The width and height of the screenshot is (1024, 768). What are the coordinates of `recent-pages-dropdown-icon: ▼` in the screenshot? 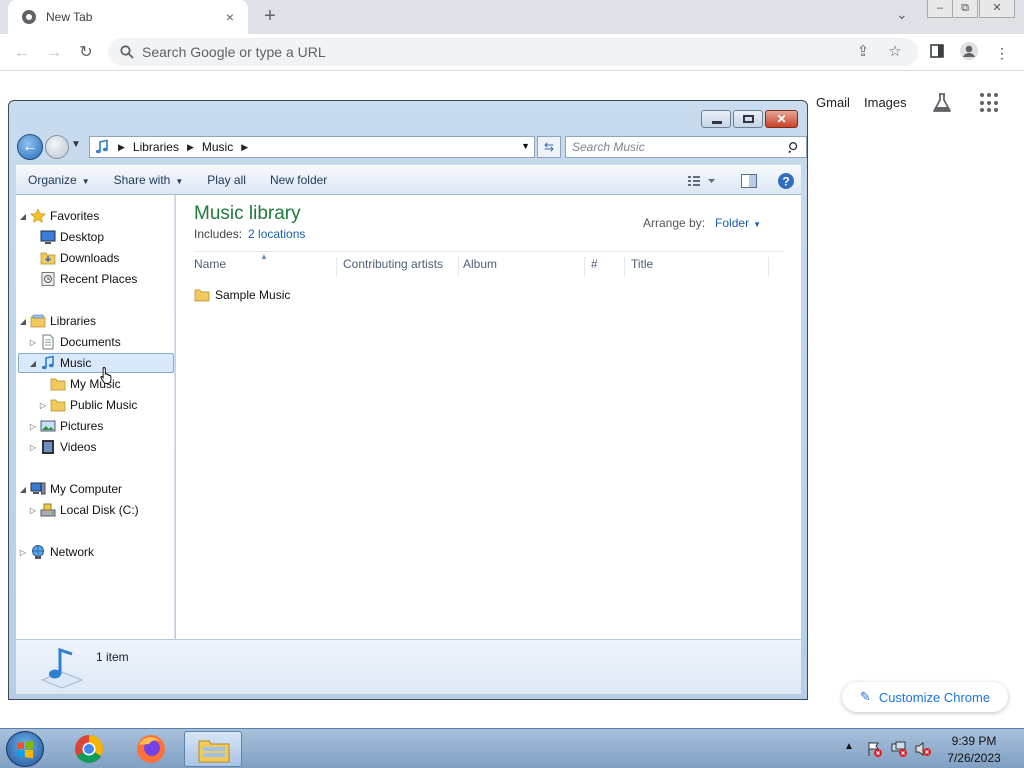 It's located at (76, 144).